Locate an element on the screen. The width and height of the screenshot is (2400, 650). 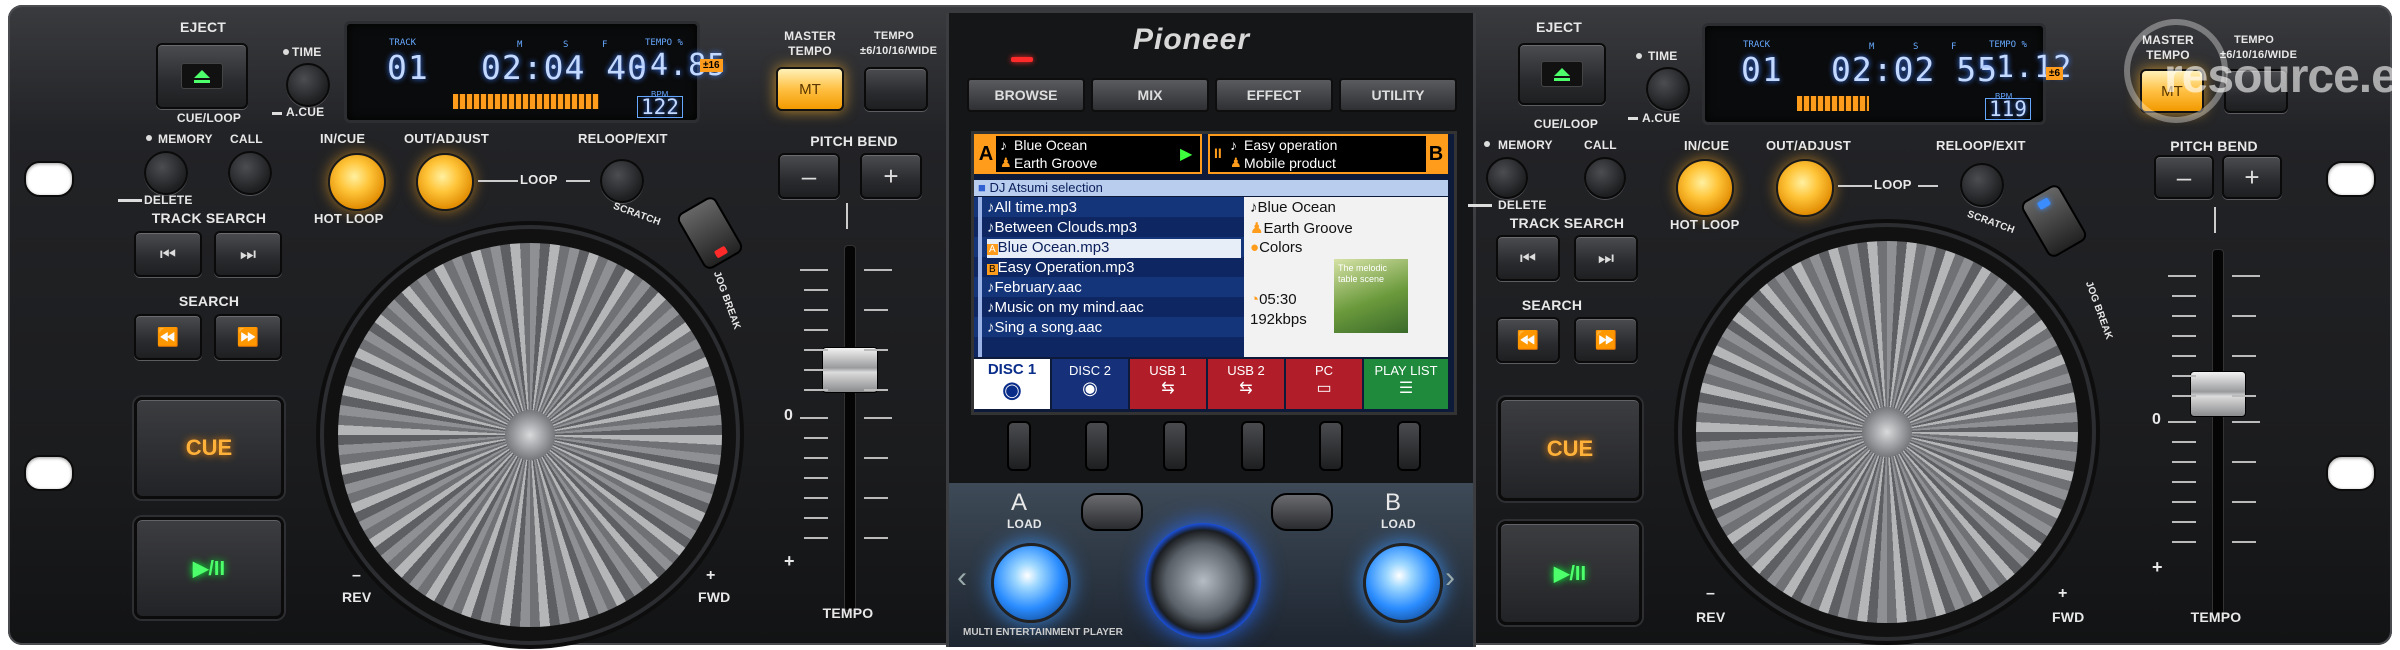
tempo-range-button is located at coordinates (896, 89).